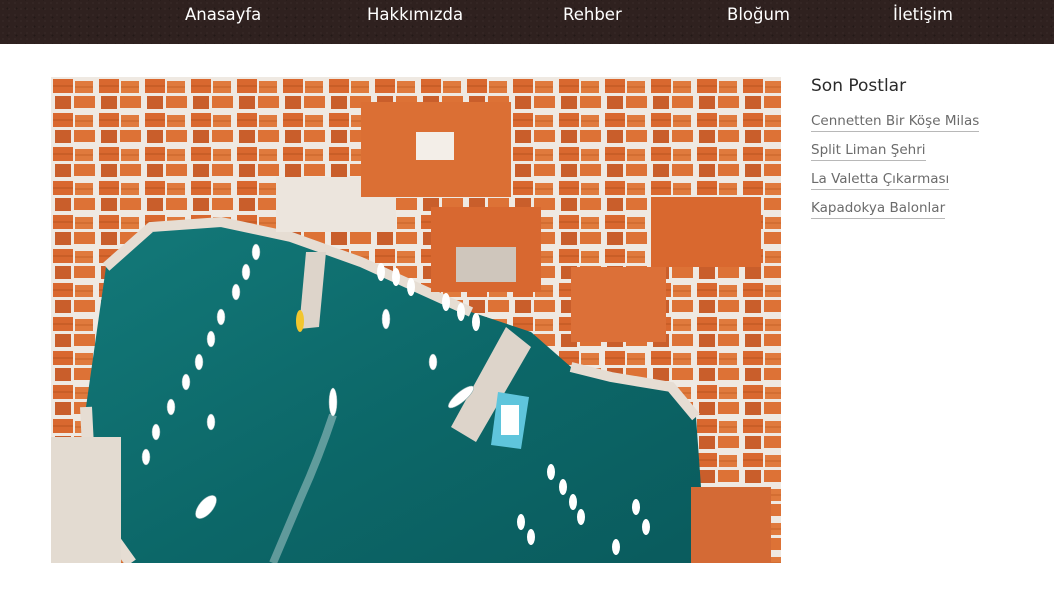  Describe the element at coordinates (868, 151) in the screenshot. I see `post-link-split: Split Liman Şehri` at that location.